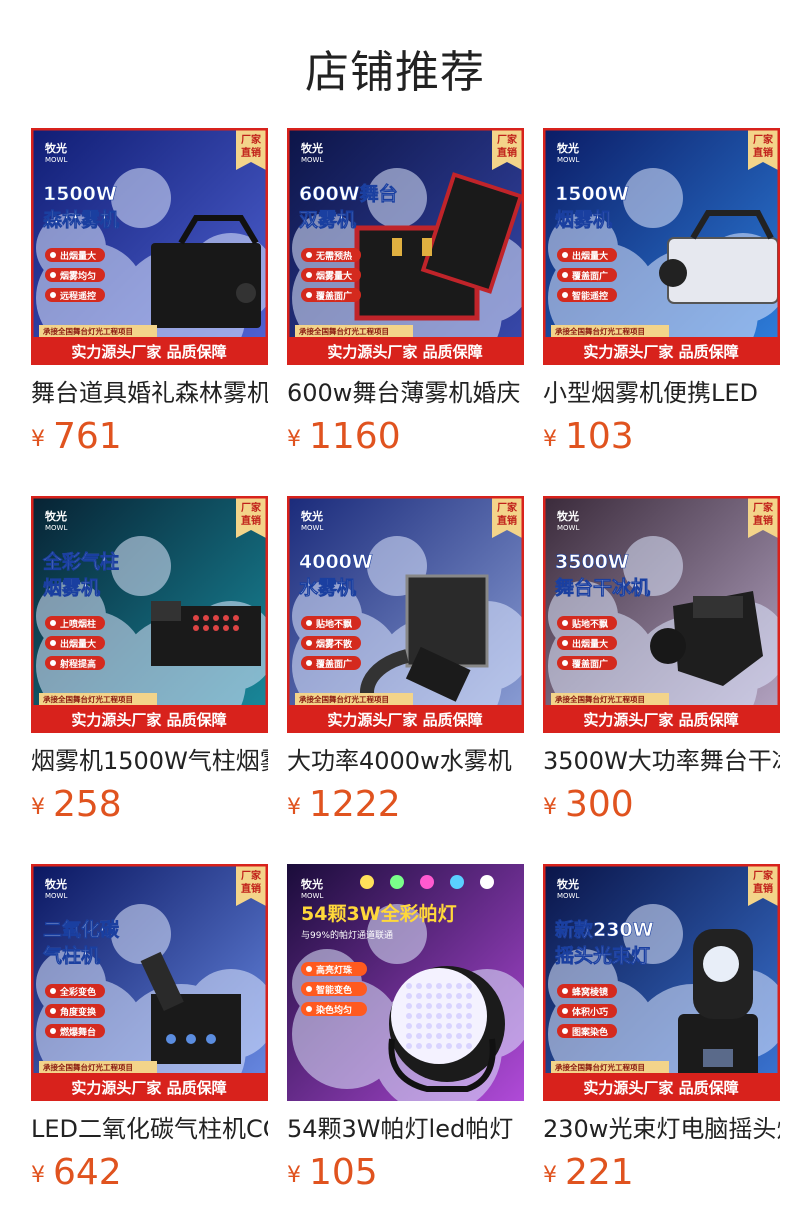 The image size is (790, 1232). What do you see at coordinates (148, 1088) in the screenshot?
I see `main-banner-text: 实力源头厂家 品质保障` at bounding box center [148, 1088].